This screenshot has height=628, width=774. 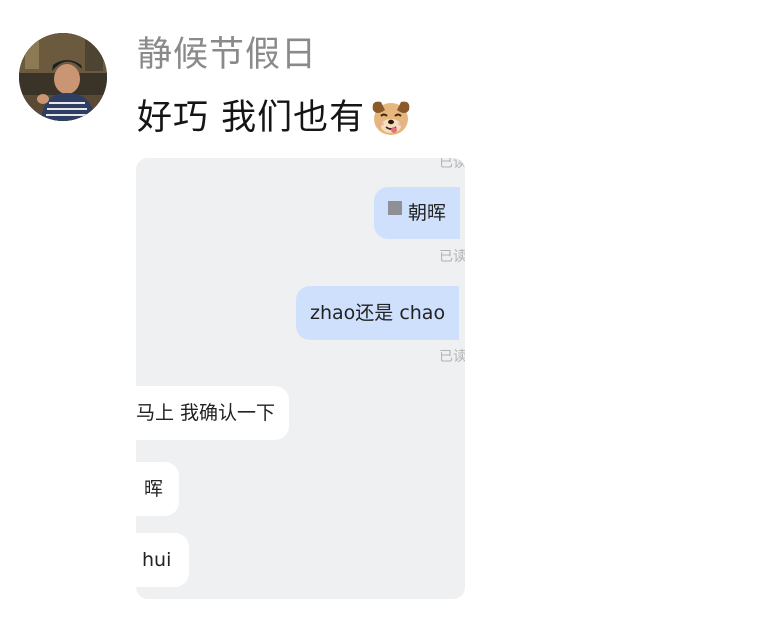 I want to click on avatar-photo, so click(x=63, y=77).